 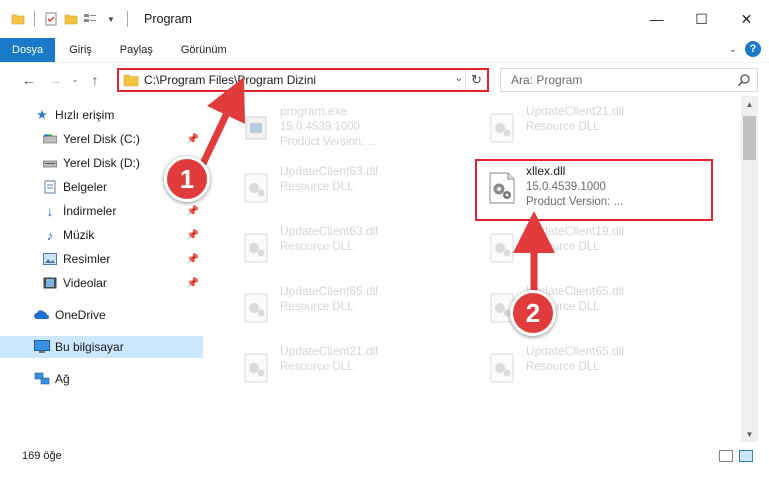 I want to click on scroll-up-icon: ▲, so click(x=749, y=104).